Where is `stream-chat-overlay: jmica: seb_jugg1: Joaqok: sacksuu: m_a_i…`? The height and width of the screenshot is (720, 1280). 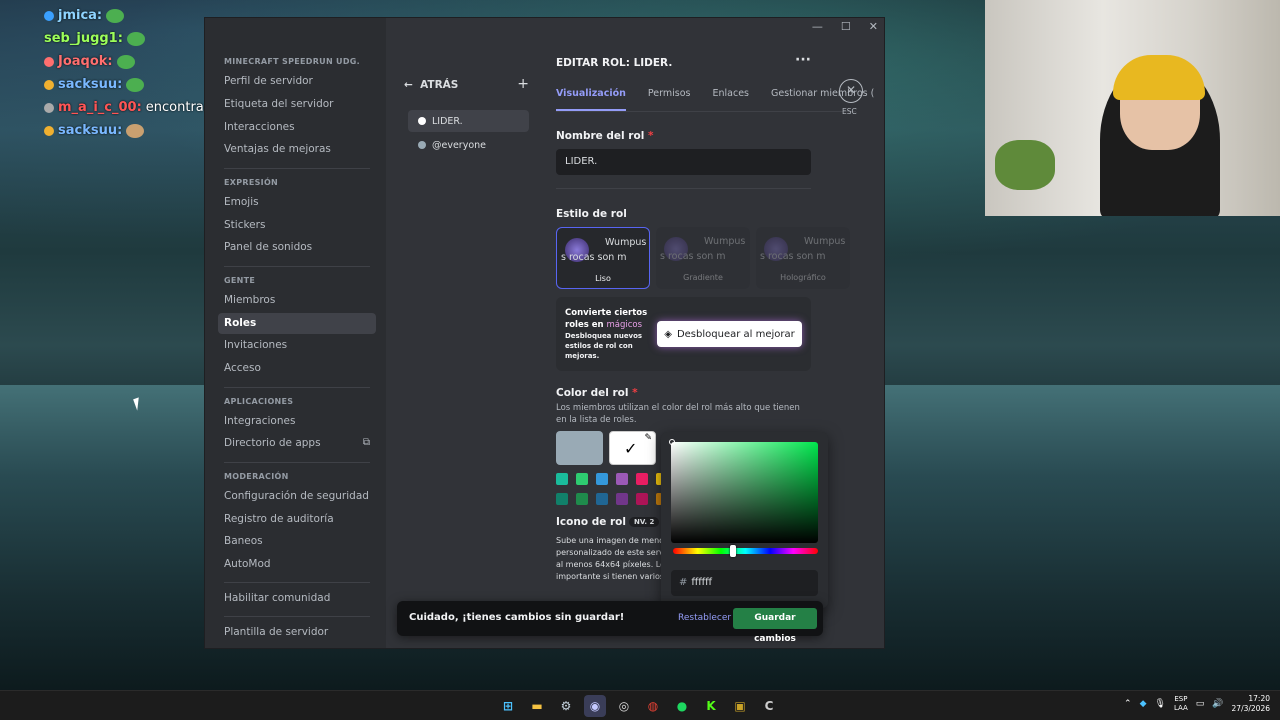 stream-chat-overlay: jmica: seb_jugg1: Joaqok: sacksuu: m_a_i… is located at coordinates (129, 73).